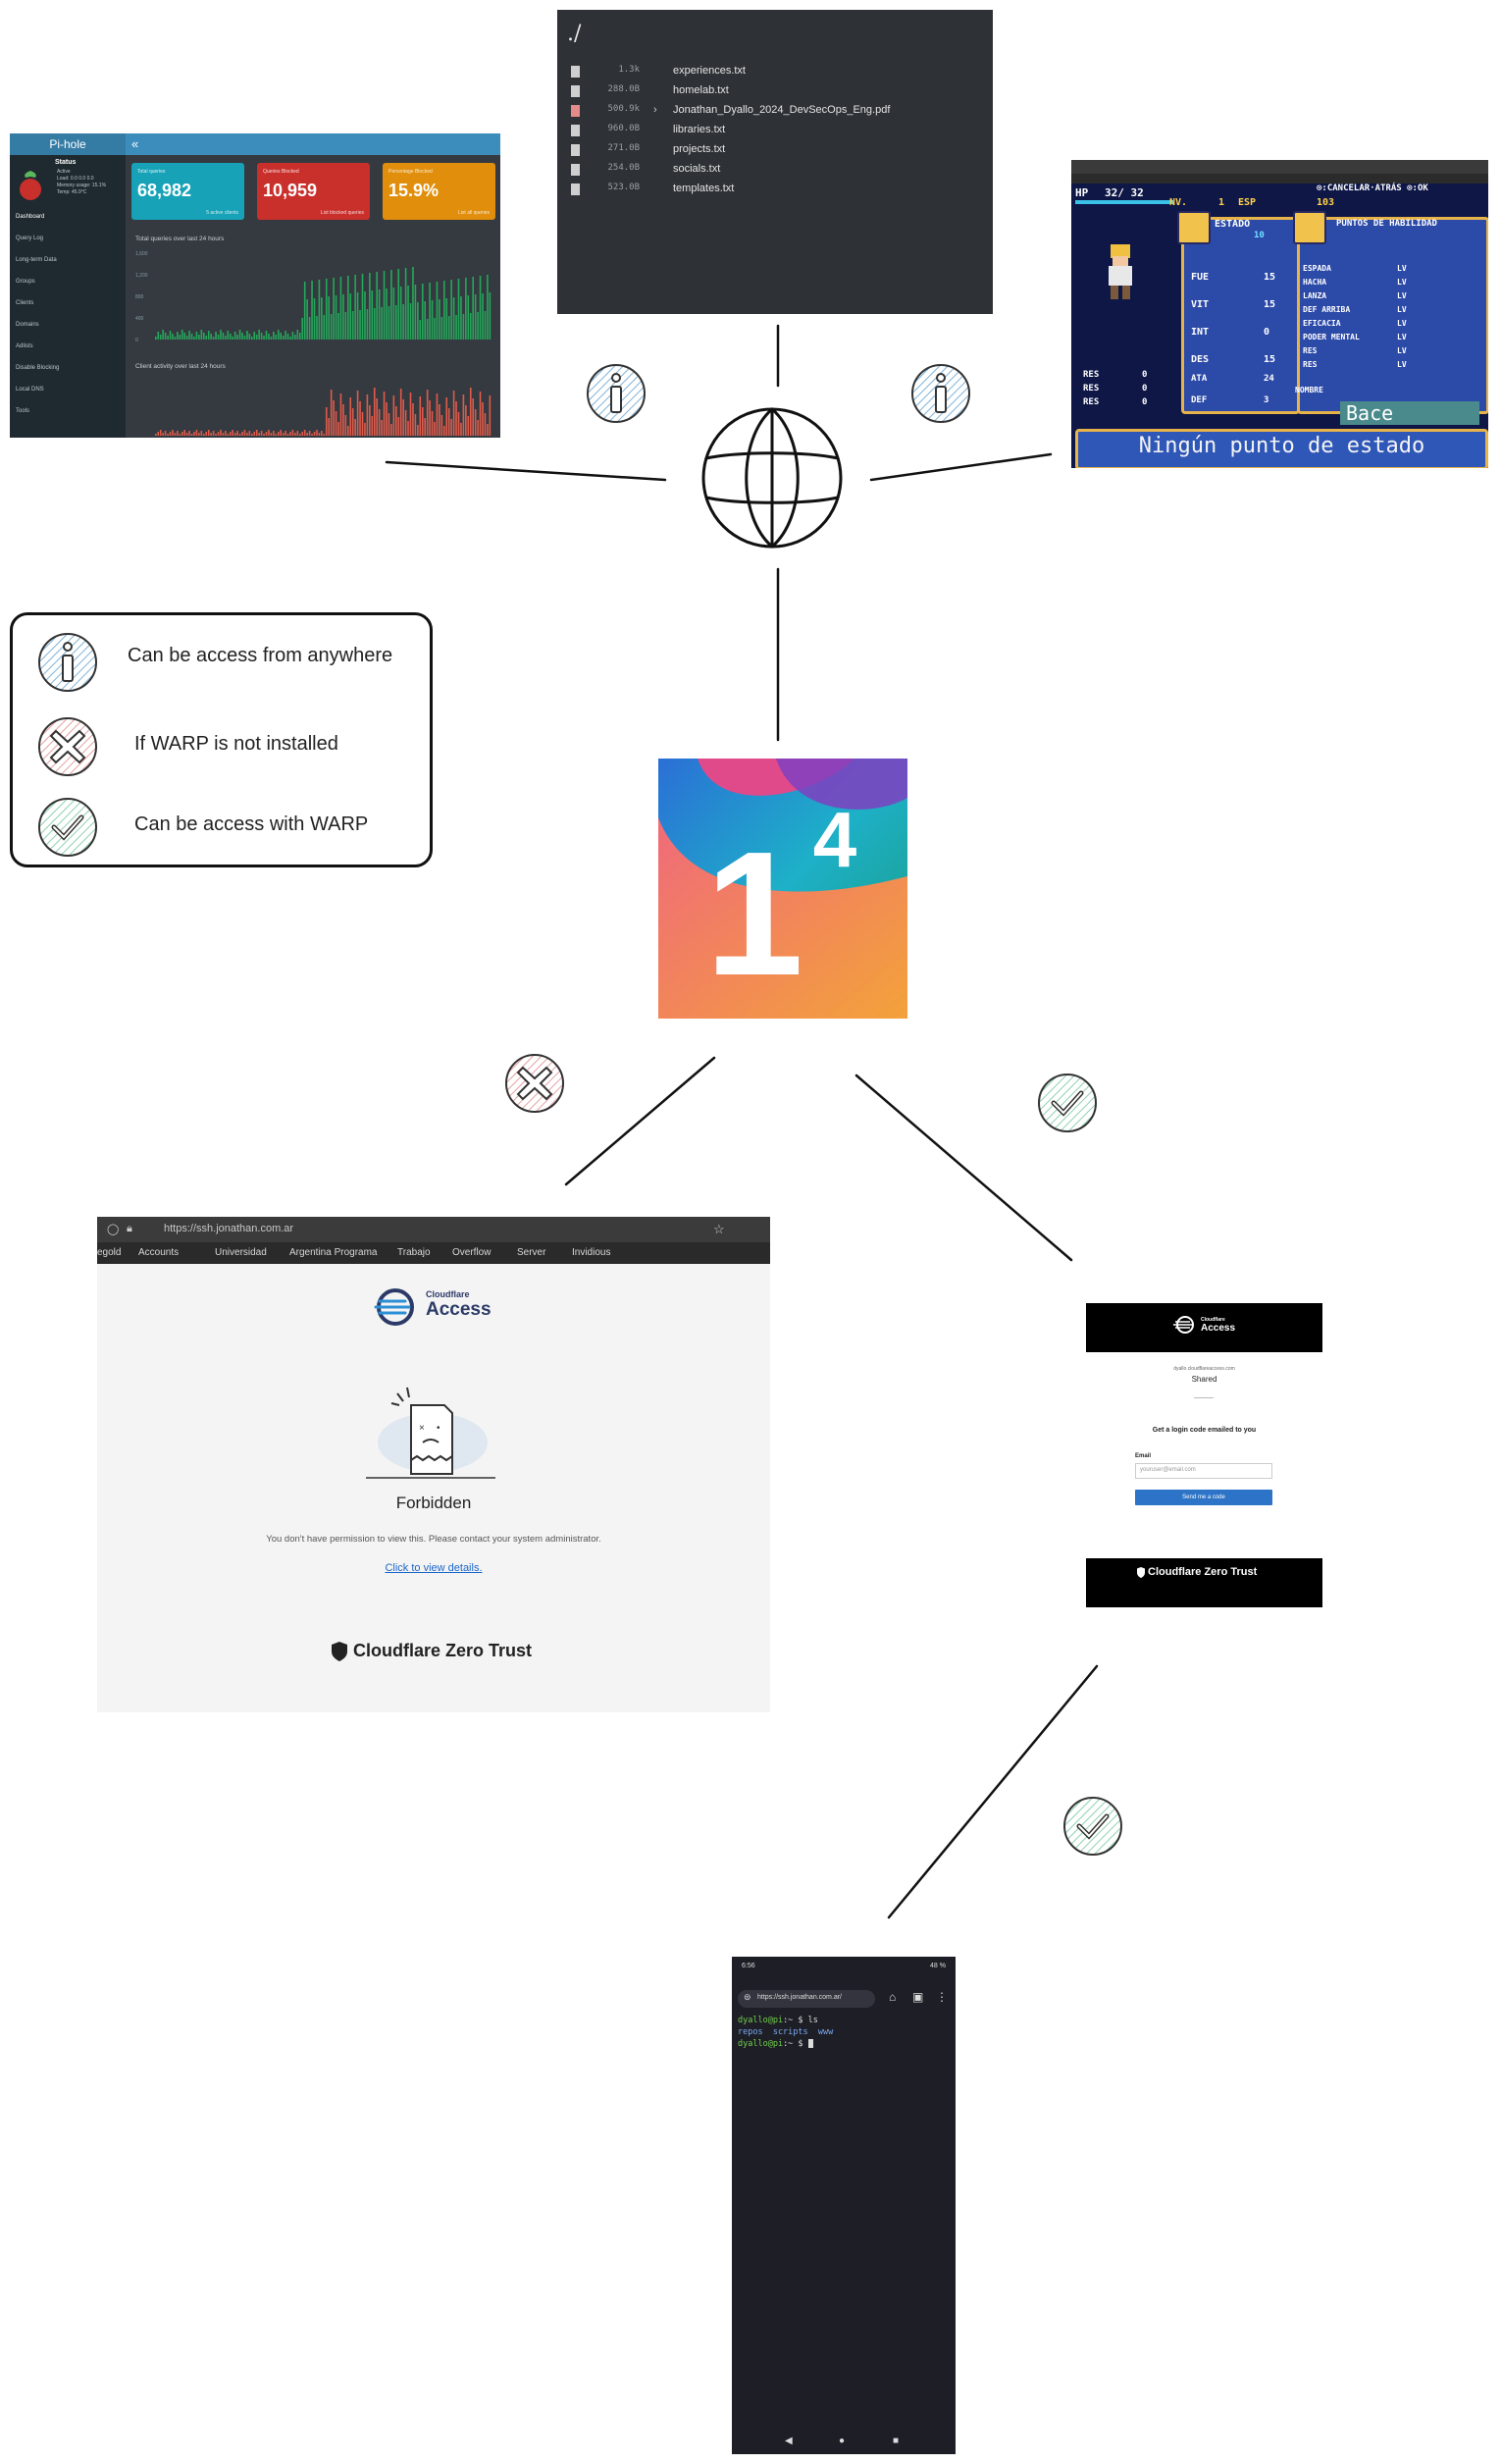 This screenshot has width=1501, height=2464. I want to click on nav-long-term-data: Long-term Data, so click(36, 260).